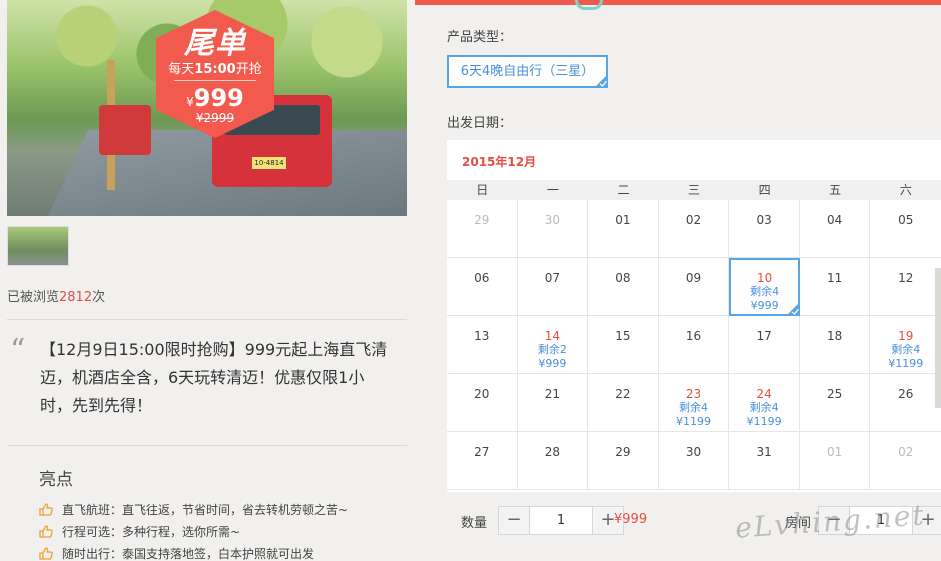 The image size is (941, 561). What do you see at coordinates (499, 162) in the screenshot?
I see `calendar-month: 2015年12月` at bounding box center [499, 162].